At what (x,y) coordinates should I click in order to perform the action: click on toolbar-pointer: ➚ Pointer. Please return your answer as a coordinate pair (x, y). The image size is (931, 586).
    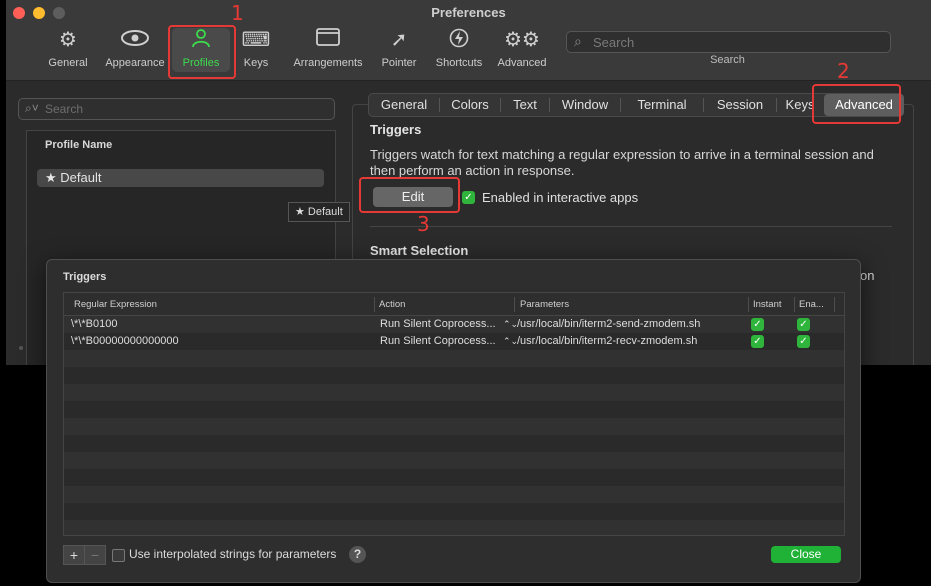
    Looking at the image, I should click on (399, 50).